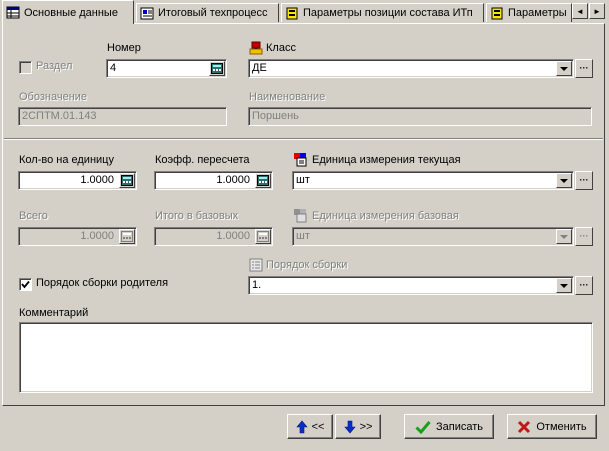  I want to click on number-value: 4, so click(113, 68).